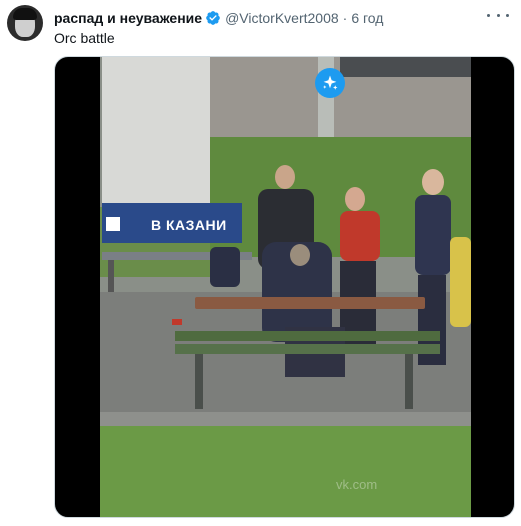 The width and height of the screenshot is (521, 526). What do you see at coordinates (25, 23) in the screenshot?
I see `avatar` at bounding box center [25, 23].